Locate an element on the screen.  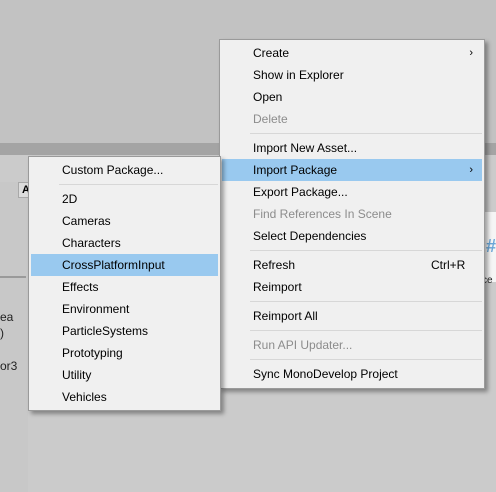
submenu-item-cameras: Cameras is located at coordinates (124, 221).